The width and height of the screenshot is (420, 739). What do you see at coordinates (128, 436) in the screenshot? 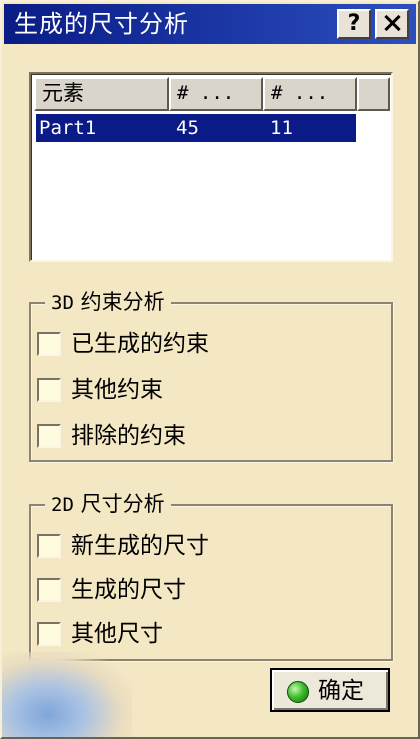
I see `checkbox-label: 排除的约束` at bounding box center [128, 436].